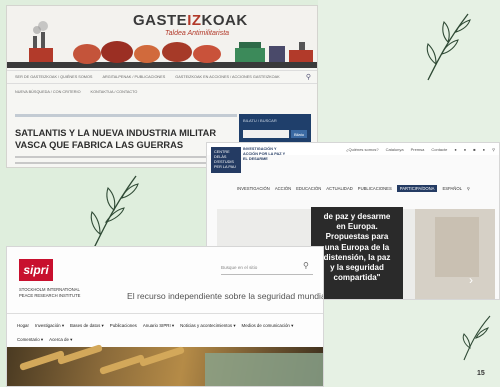 The height and width of the screenshot is (387, 500). What do you see at coordinates (44, 340) in the screenshot?
I see `secondary-nav: Comentario ▾ Acerca de ▾` at bounding box center [44, 340].